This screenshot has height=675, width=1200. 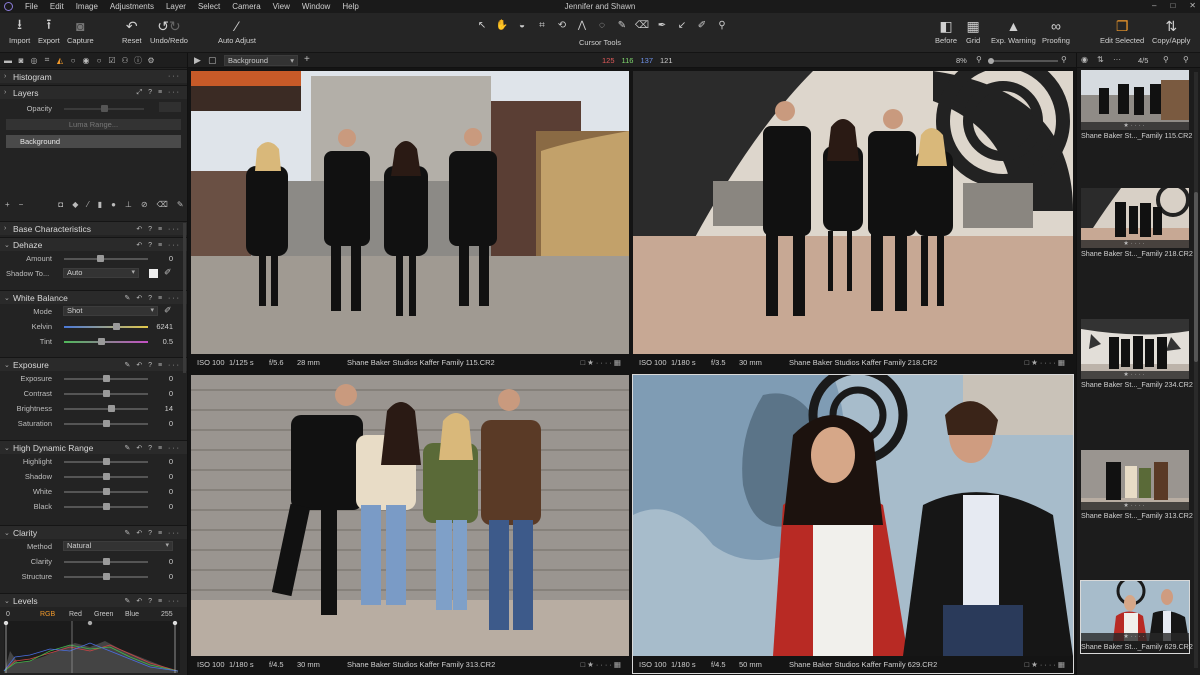 What do you see at coordinates (80, 30) in the screenshot?
I see `capture-button: ◙ Capture` at bounding box center [80, 30].